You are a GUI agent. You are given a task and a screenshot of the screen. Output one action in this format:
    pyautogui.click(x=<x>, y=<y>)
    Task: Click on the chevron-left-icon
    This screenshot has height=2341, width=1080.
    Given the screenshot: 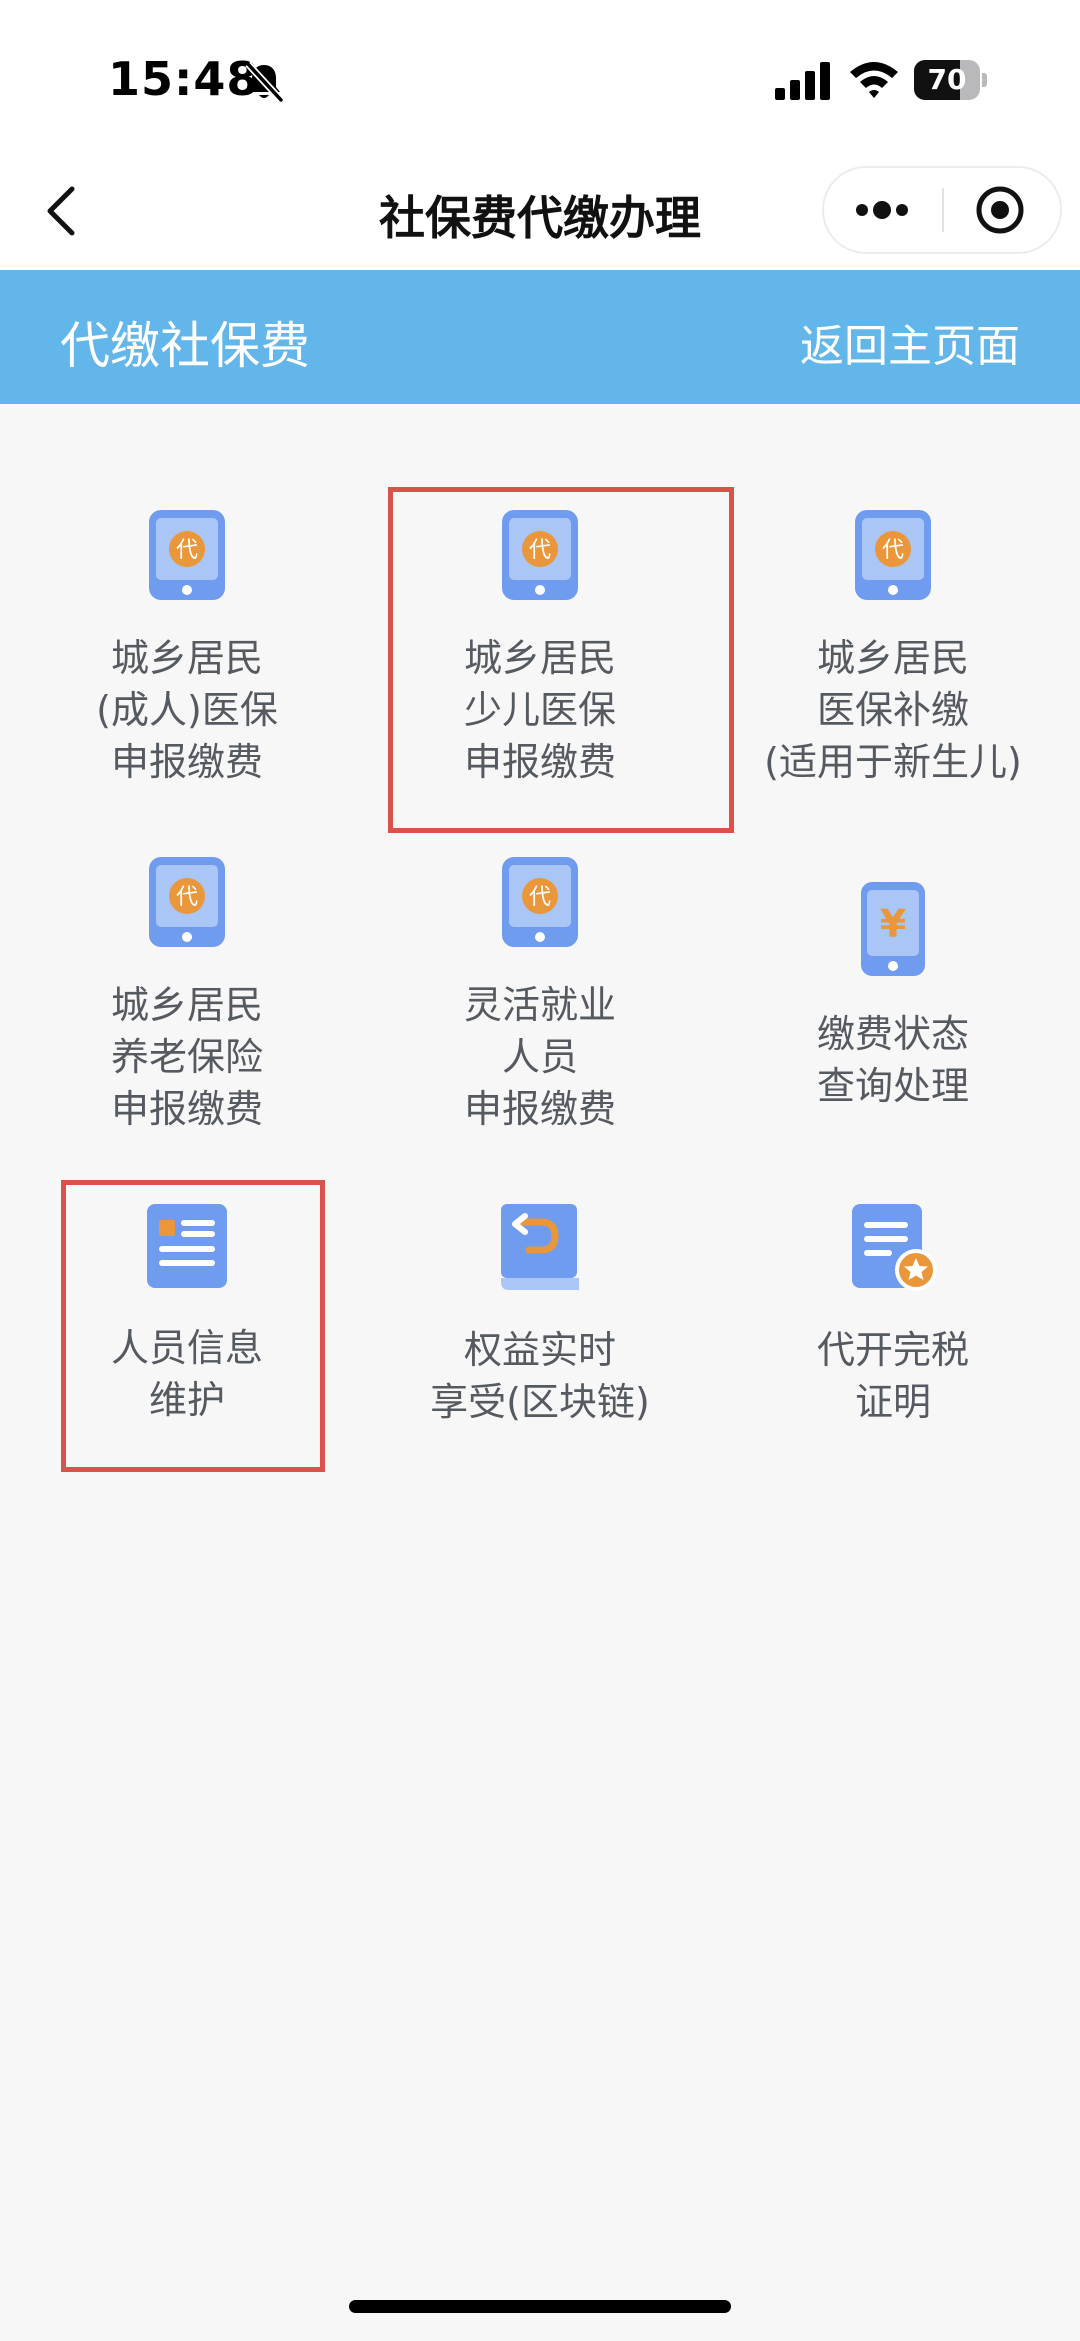 What is the action you would take?
    pyautogui.click(x=62, y=211)
    